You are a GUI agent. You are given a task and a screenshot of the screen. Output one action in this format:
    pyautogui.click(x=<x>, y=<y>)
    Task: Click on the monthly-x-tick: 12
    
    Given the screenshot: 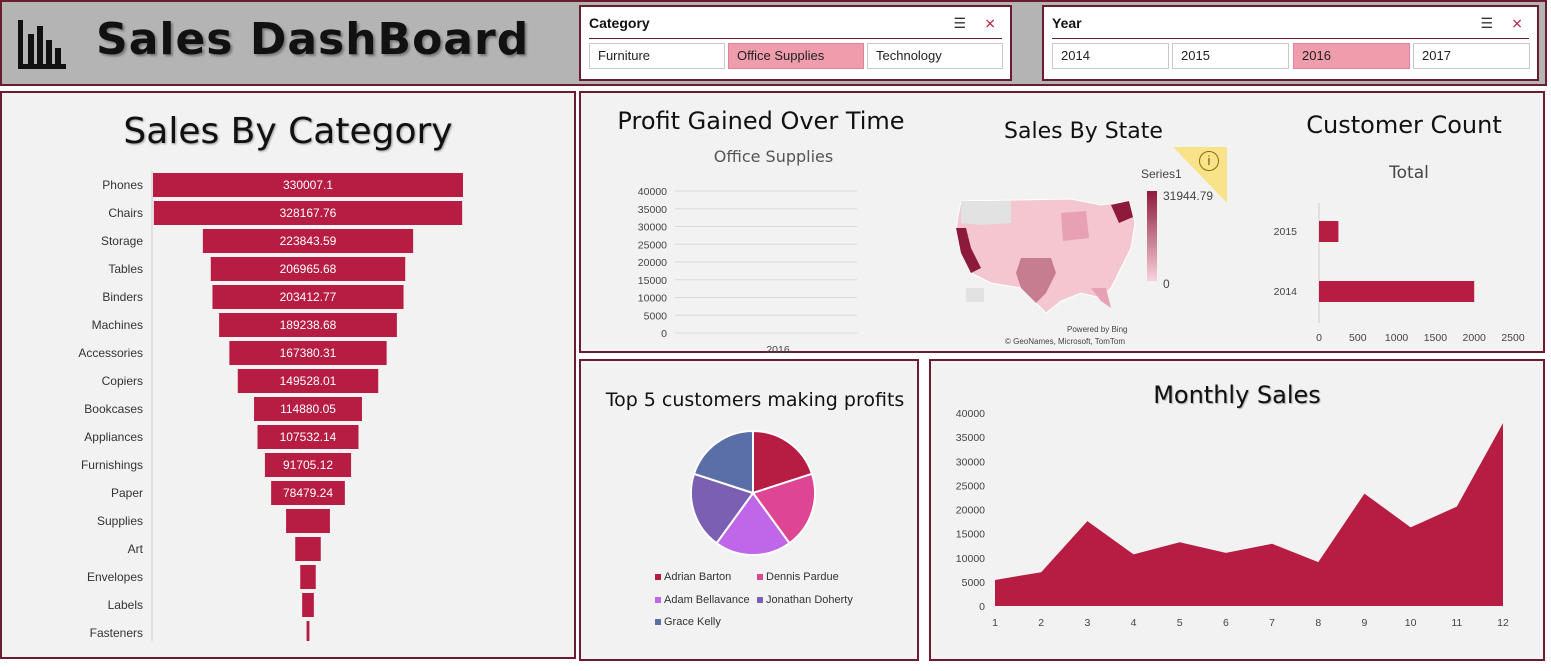 What is the action you would take?
    pyautogui.click(x=1503, y=623)
    